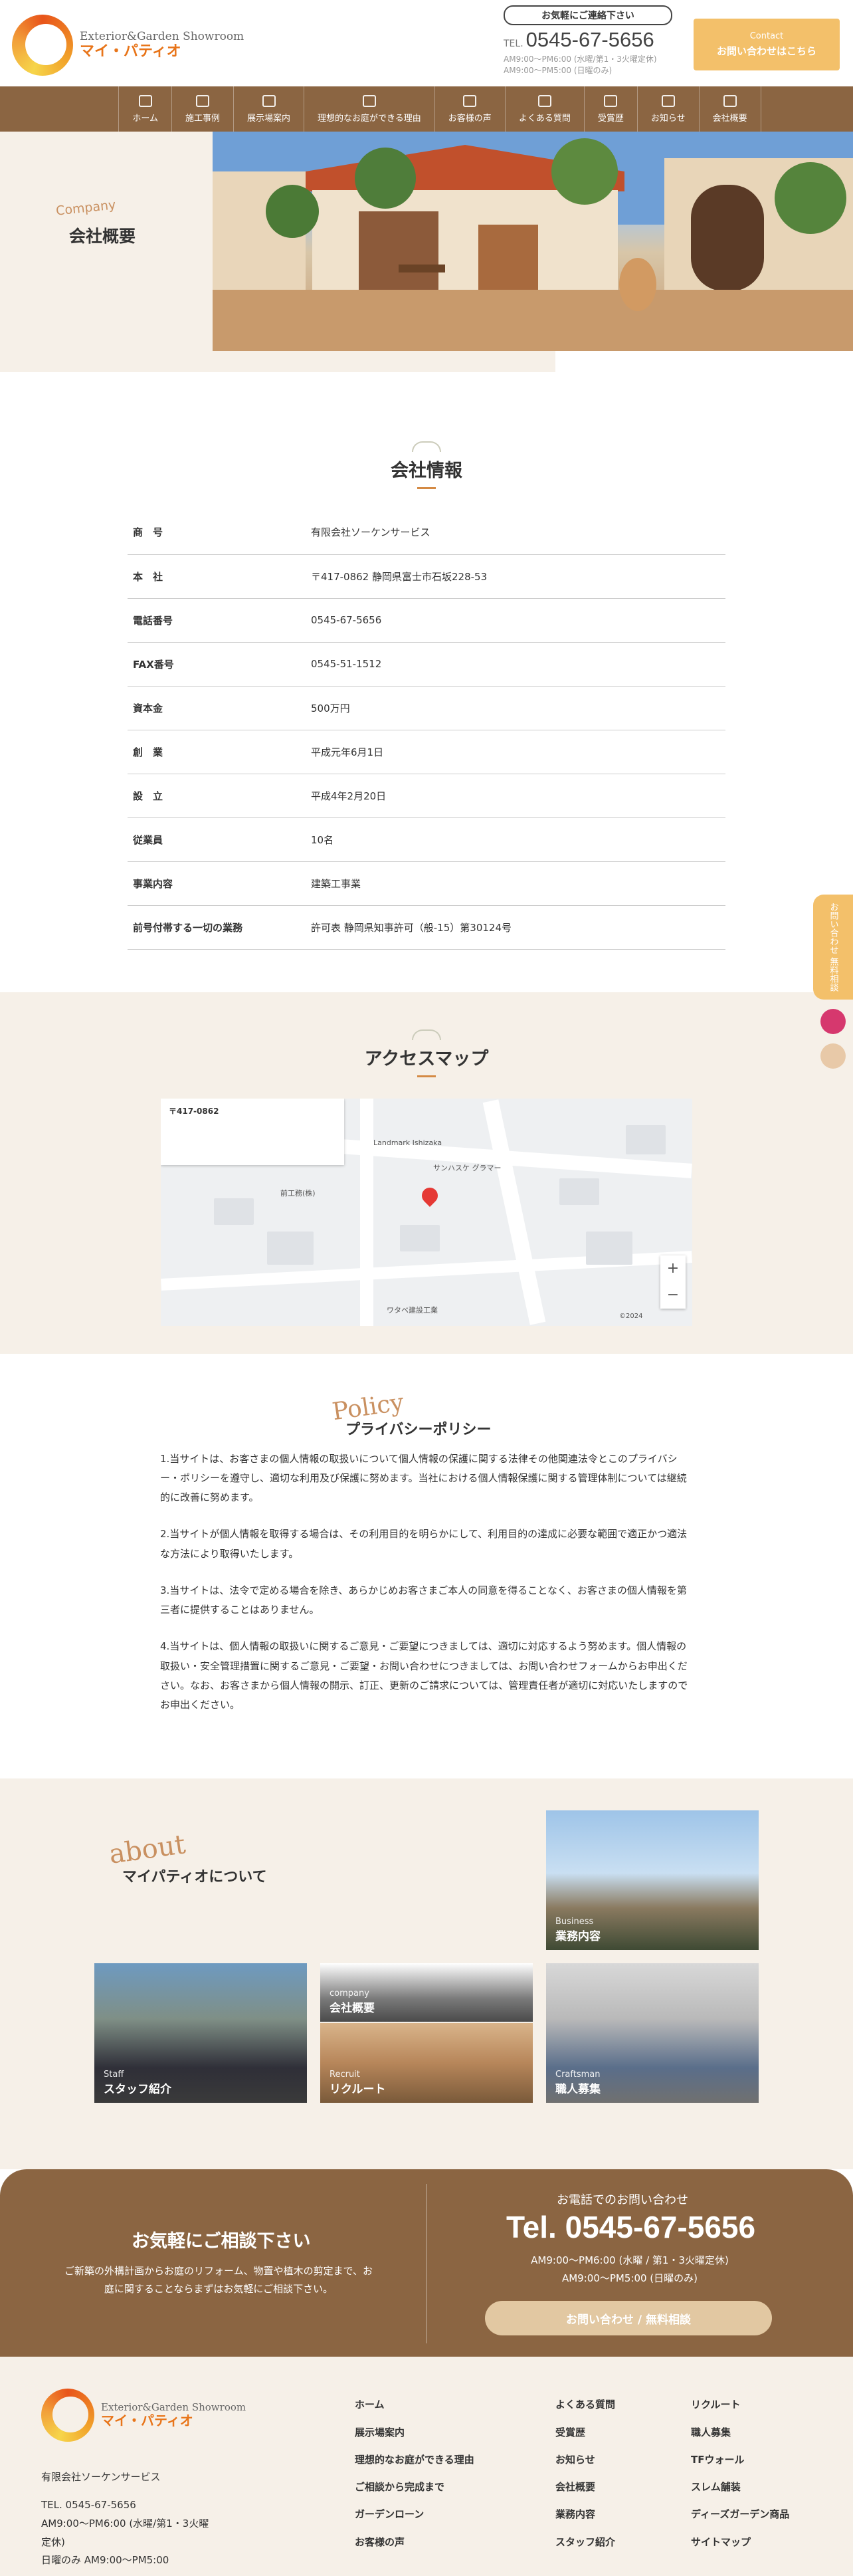 The width and height of the screenshot is (853, 2576). What do you see at coordinates (585, 2514) in the screenshot?
I see `footer-link: 業務内容` at bounding box center [585, 2514].